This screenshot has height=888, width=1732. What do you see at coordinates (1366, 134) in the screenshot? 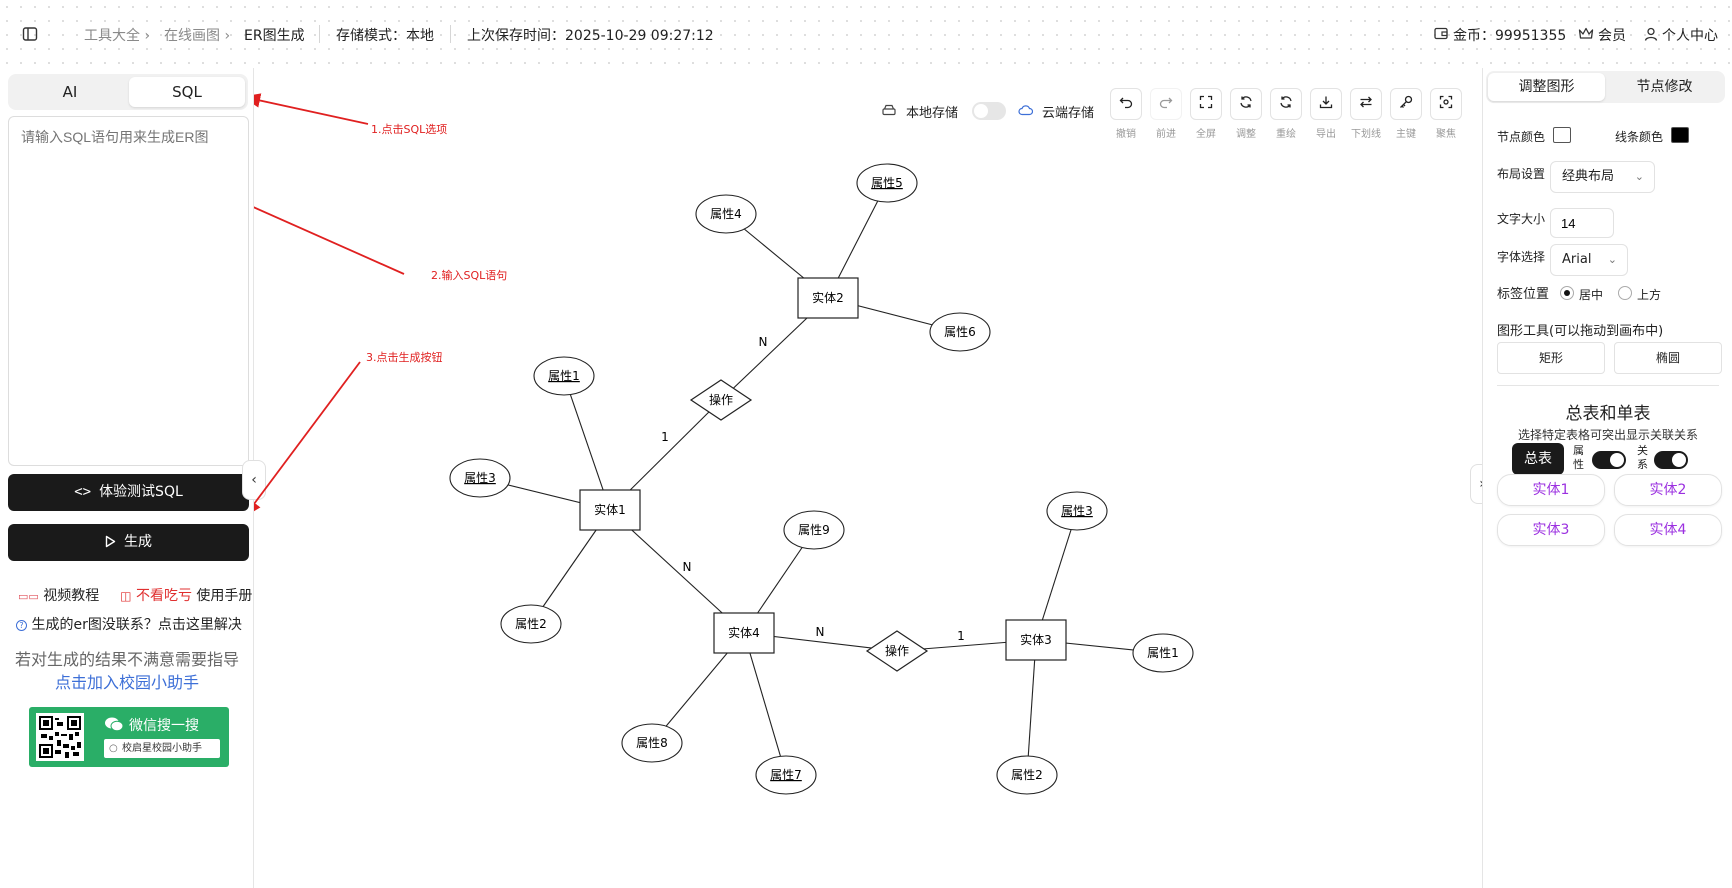
I see `underline-label: 下划线` at bounding box center [1366, 134].